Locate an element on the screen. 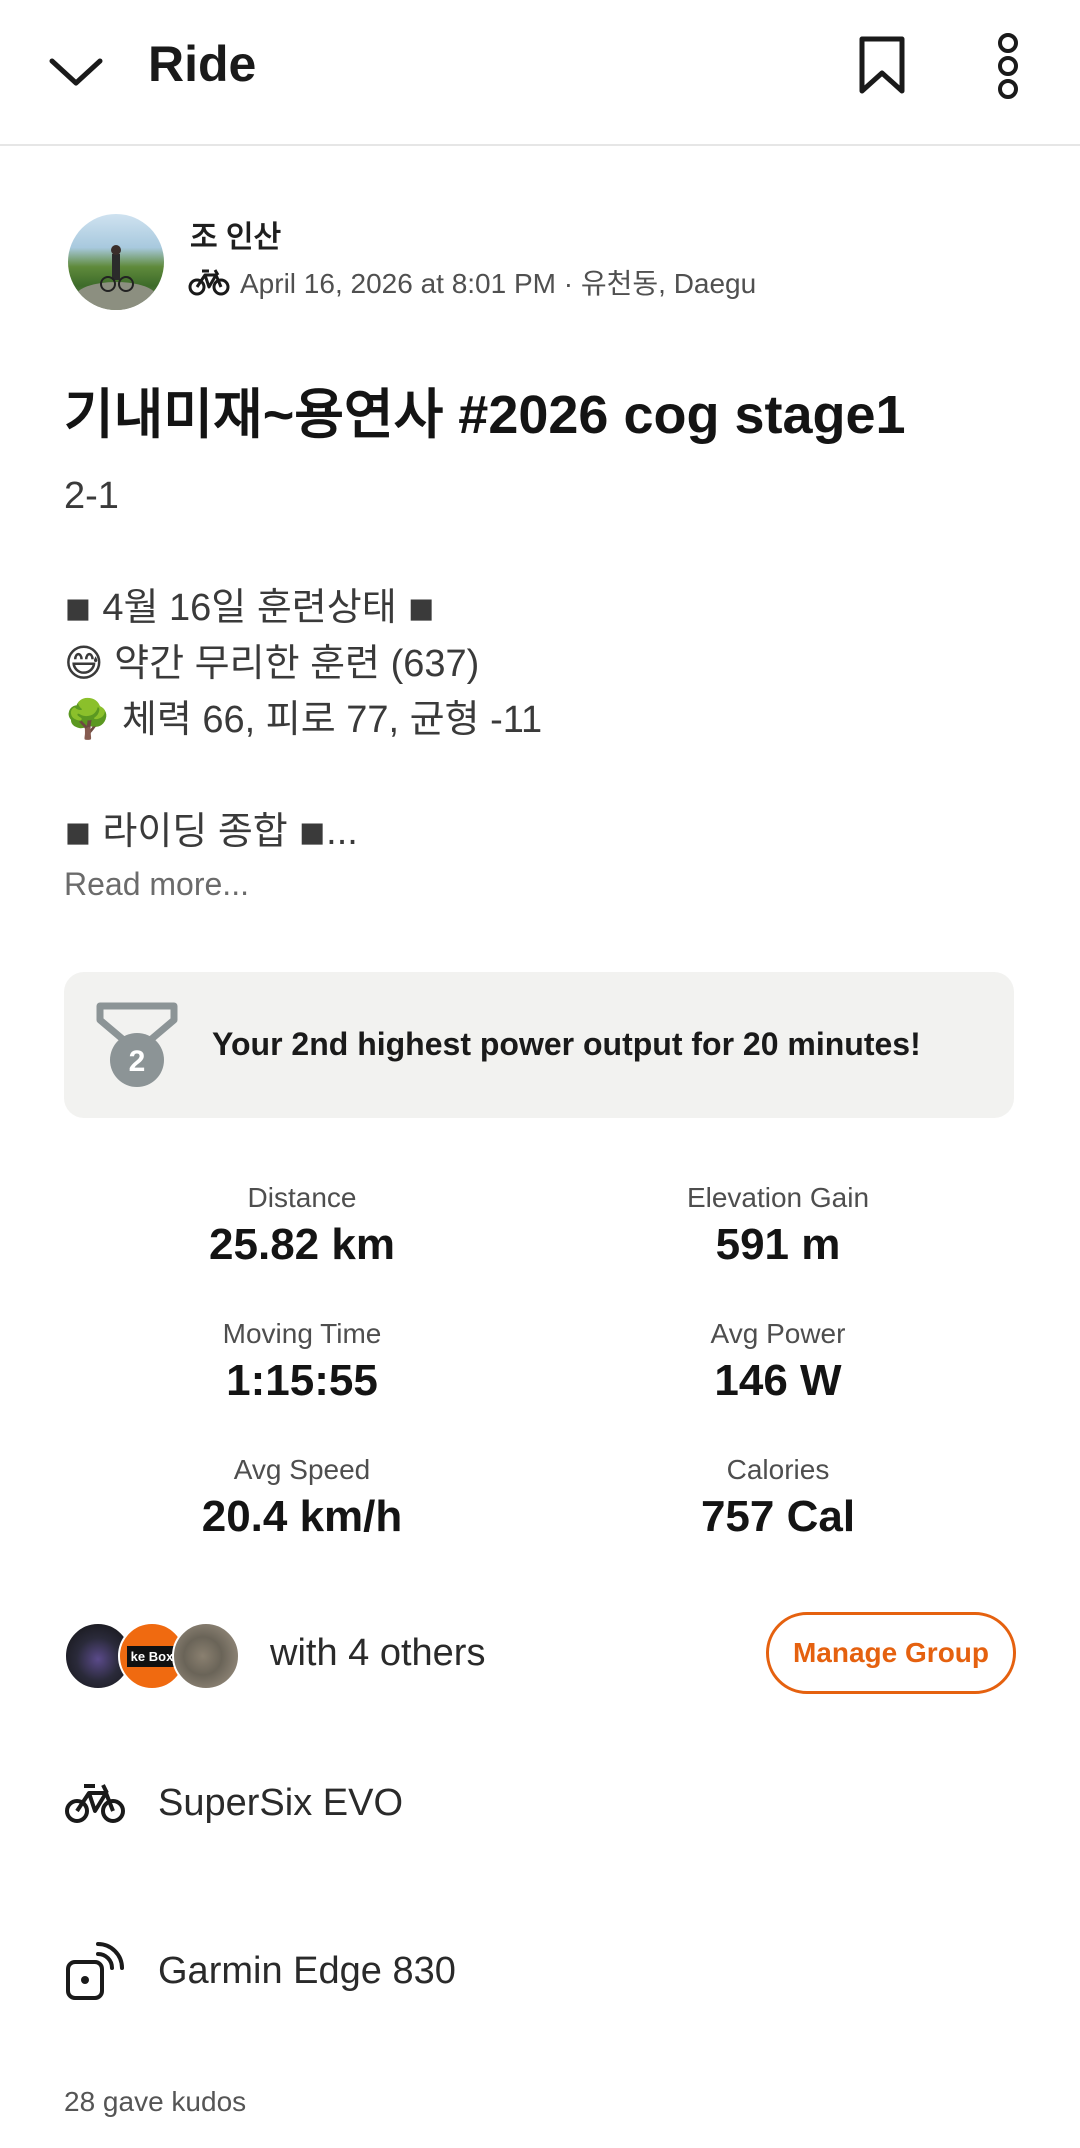 This screenshot has width=1080, height=2148. description-line: ◾ 4월 16일 훈련상태 ◾ is located at coordinates (250, 608).